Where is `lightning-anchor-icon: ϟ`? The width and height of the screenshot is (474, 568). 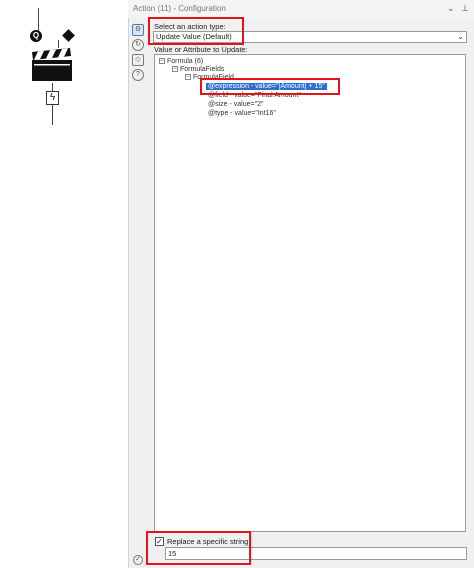
lightning-anchor-icon: ϟ is located at coordinates (52, 98).